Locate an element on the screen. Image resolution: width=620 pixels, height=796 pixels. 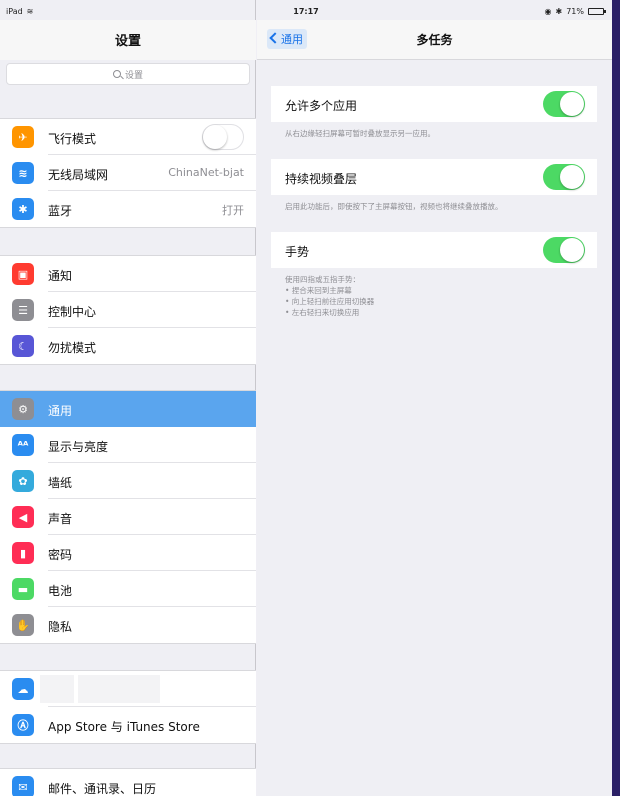
battery-status-icon is located at coordinates (597, 11).